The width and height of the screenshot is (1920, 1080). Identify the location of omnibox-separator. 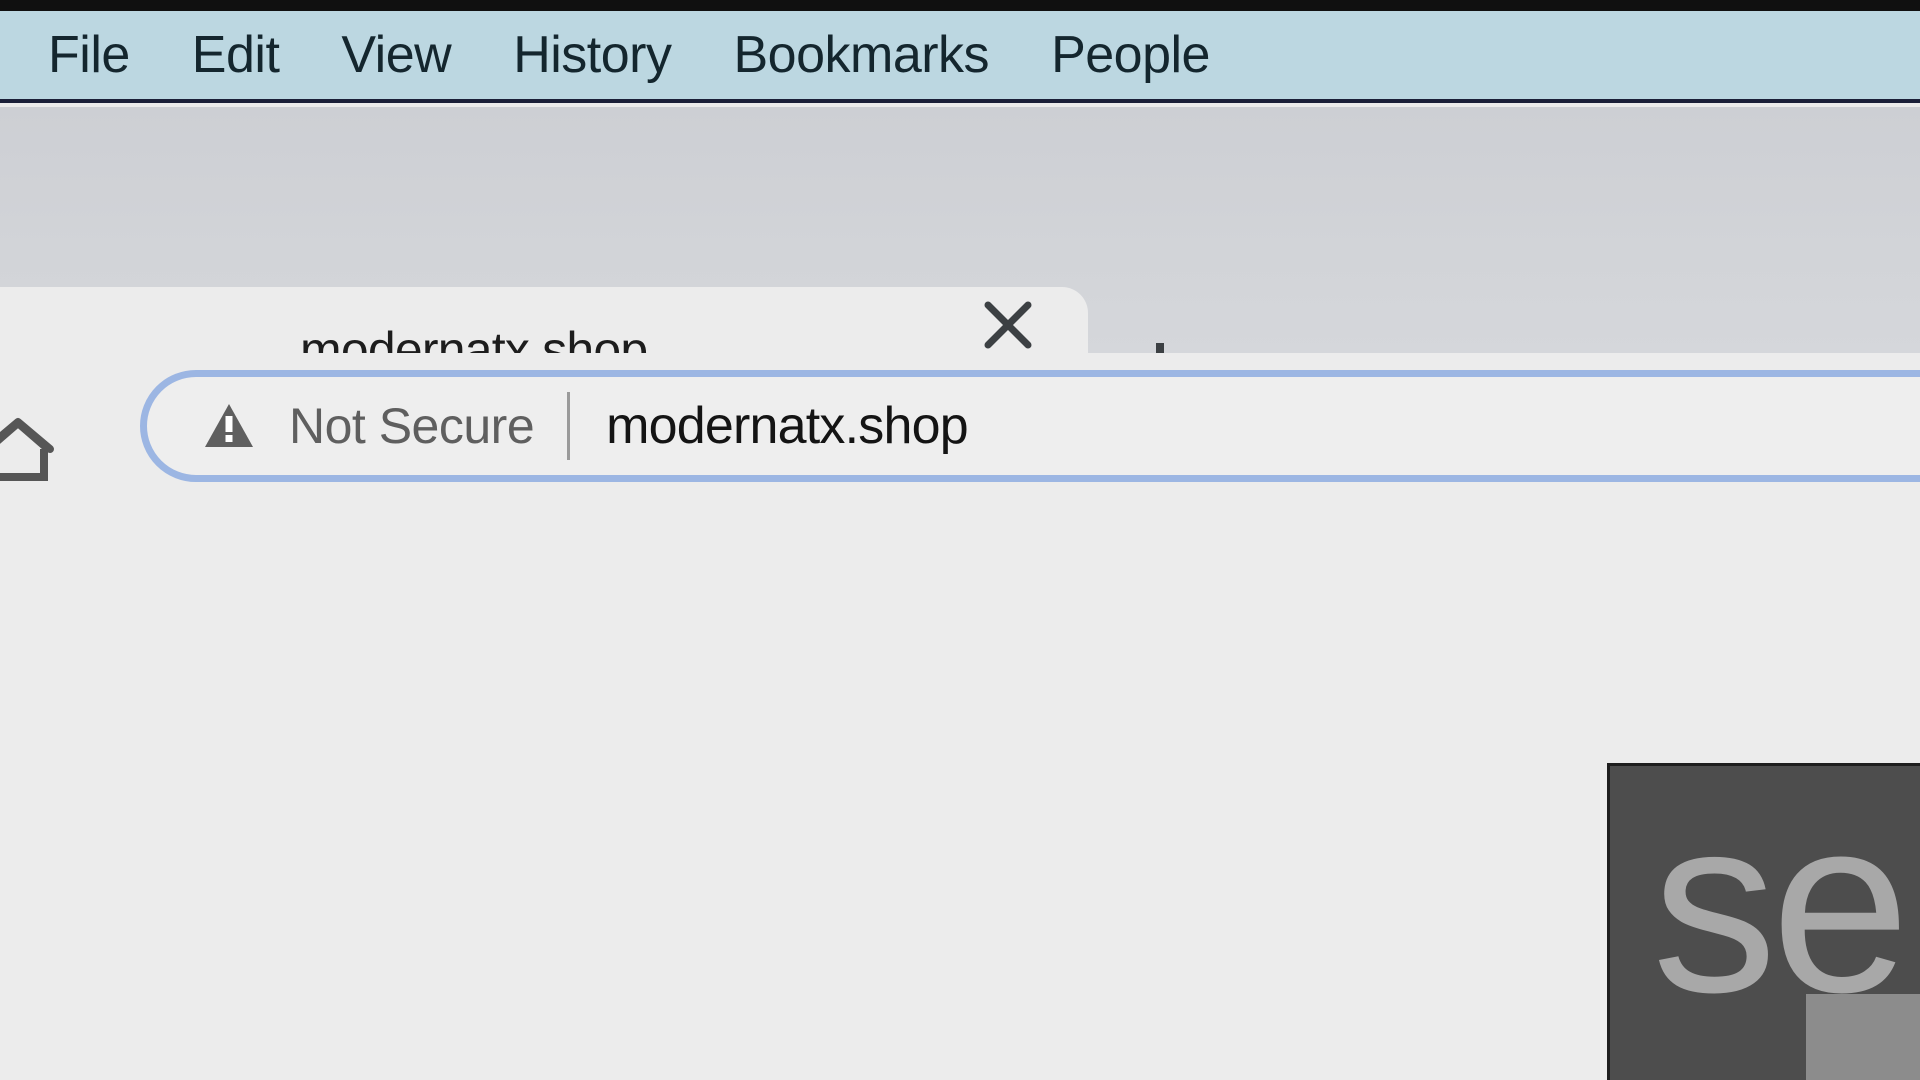
(569, 426).